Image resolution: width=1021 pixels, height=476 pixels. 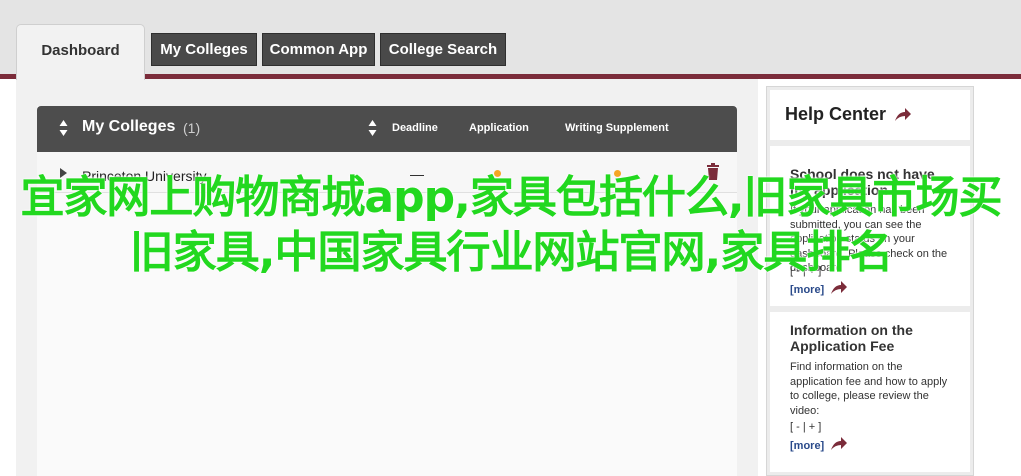 What do you see at coordinates (903, 114) in the screenshot?
I see `help-arrow-icon` at bounding box center [903, 114].